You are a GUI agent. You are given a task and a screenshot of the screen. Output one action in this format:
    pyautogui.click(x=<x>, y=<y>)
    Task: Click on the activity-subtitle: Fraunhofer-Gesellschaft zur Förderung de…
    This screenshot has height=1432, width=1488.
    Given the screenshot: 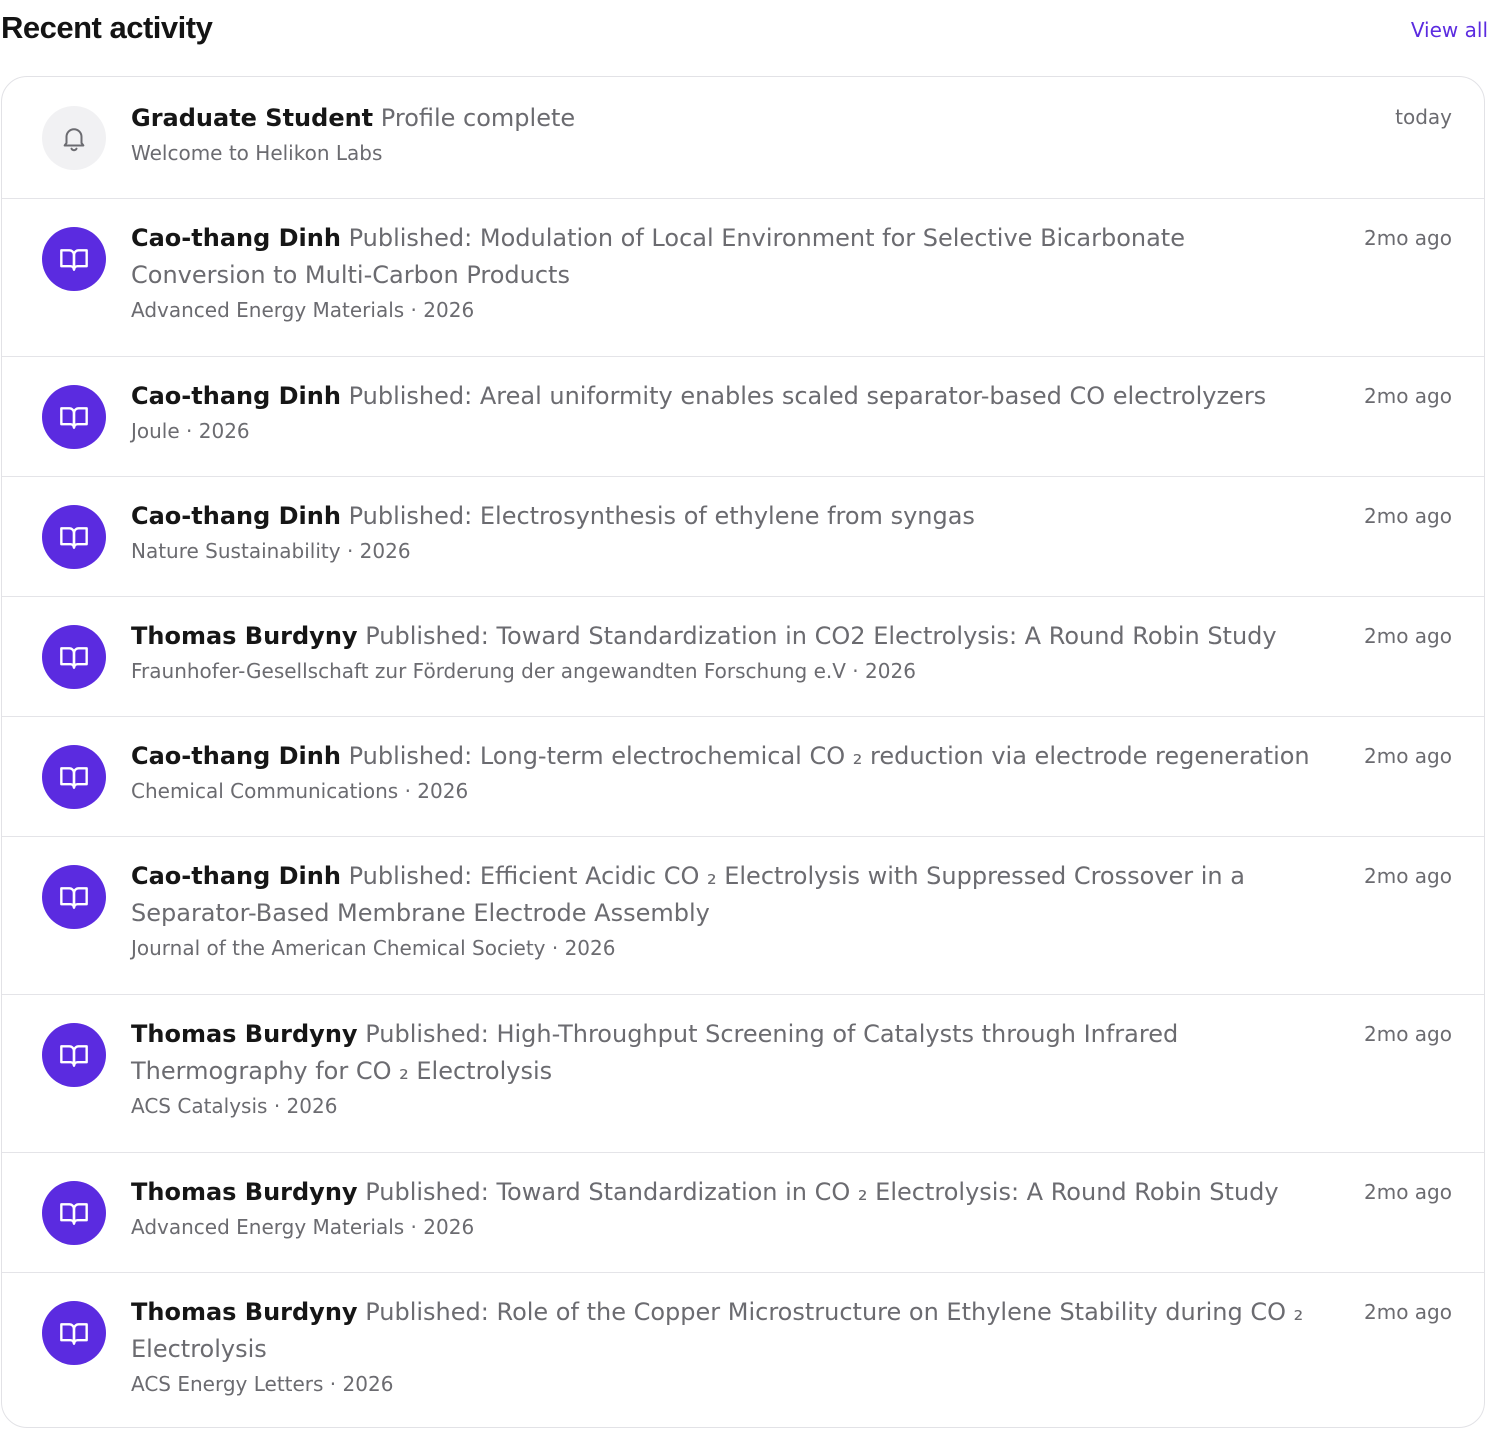 What is the action you would take?
    pyautogui.click(x=523, y=671)
    